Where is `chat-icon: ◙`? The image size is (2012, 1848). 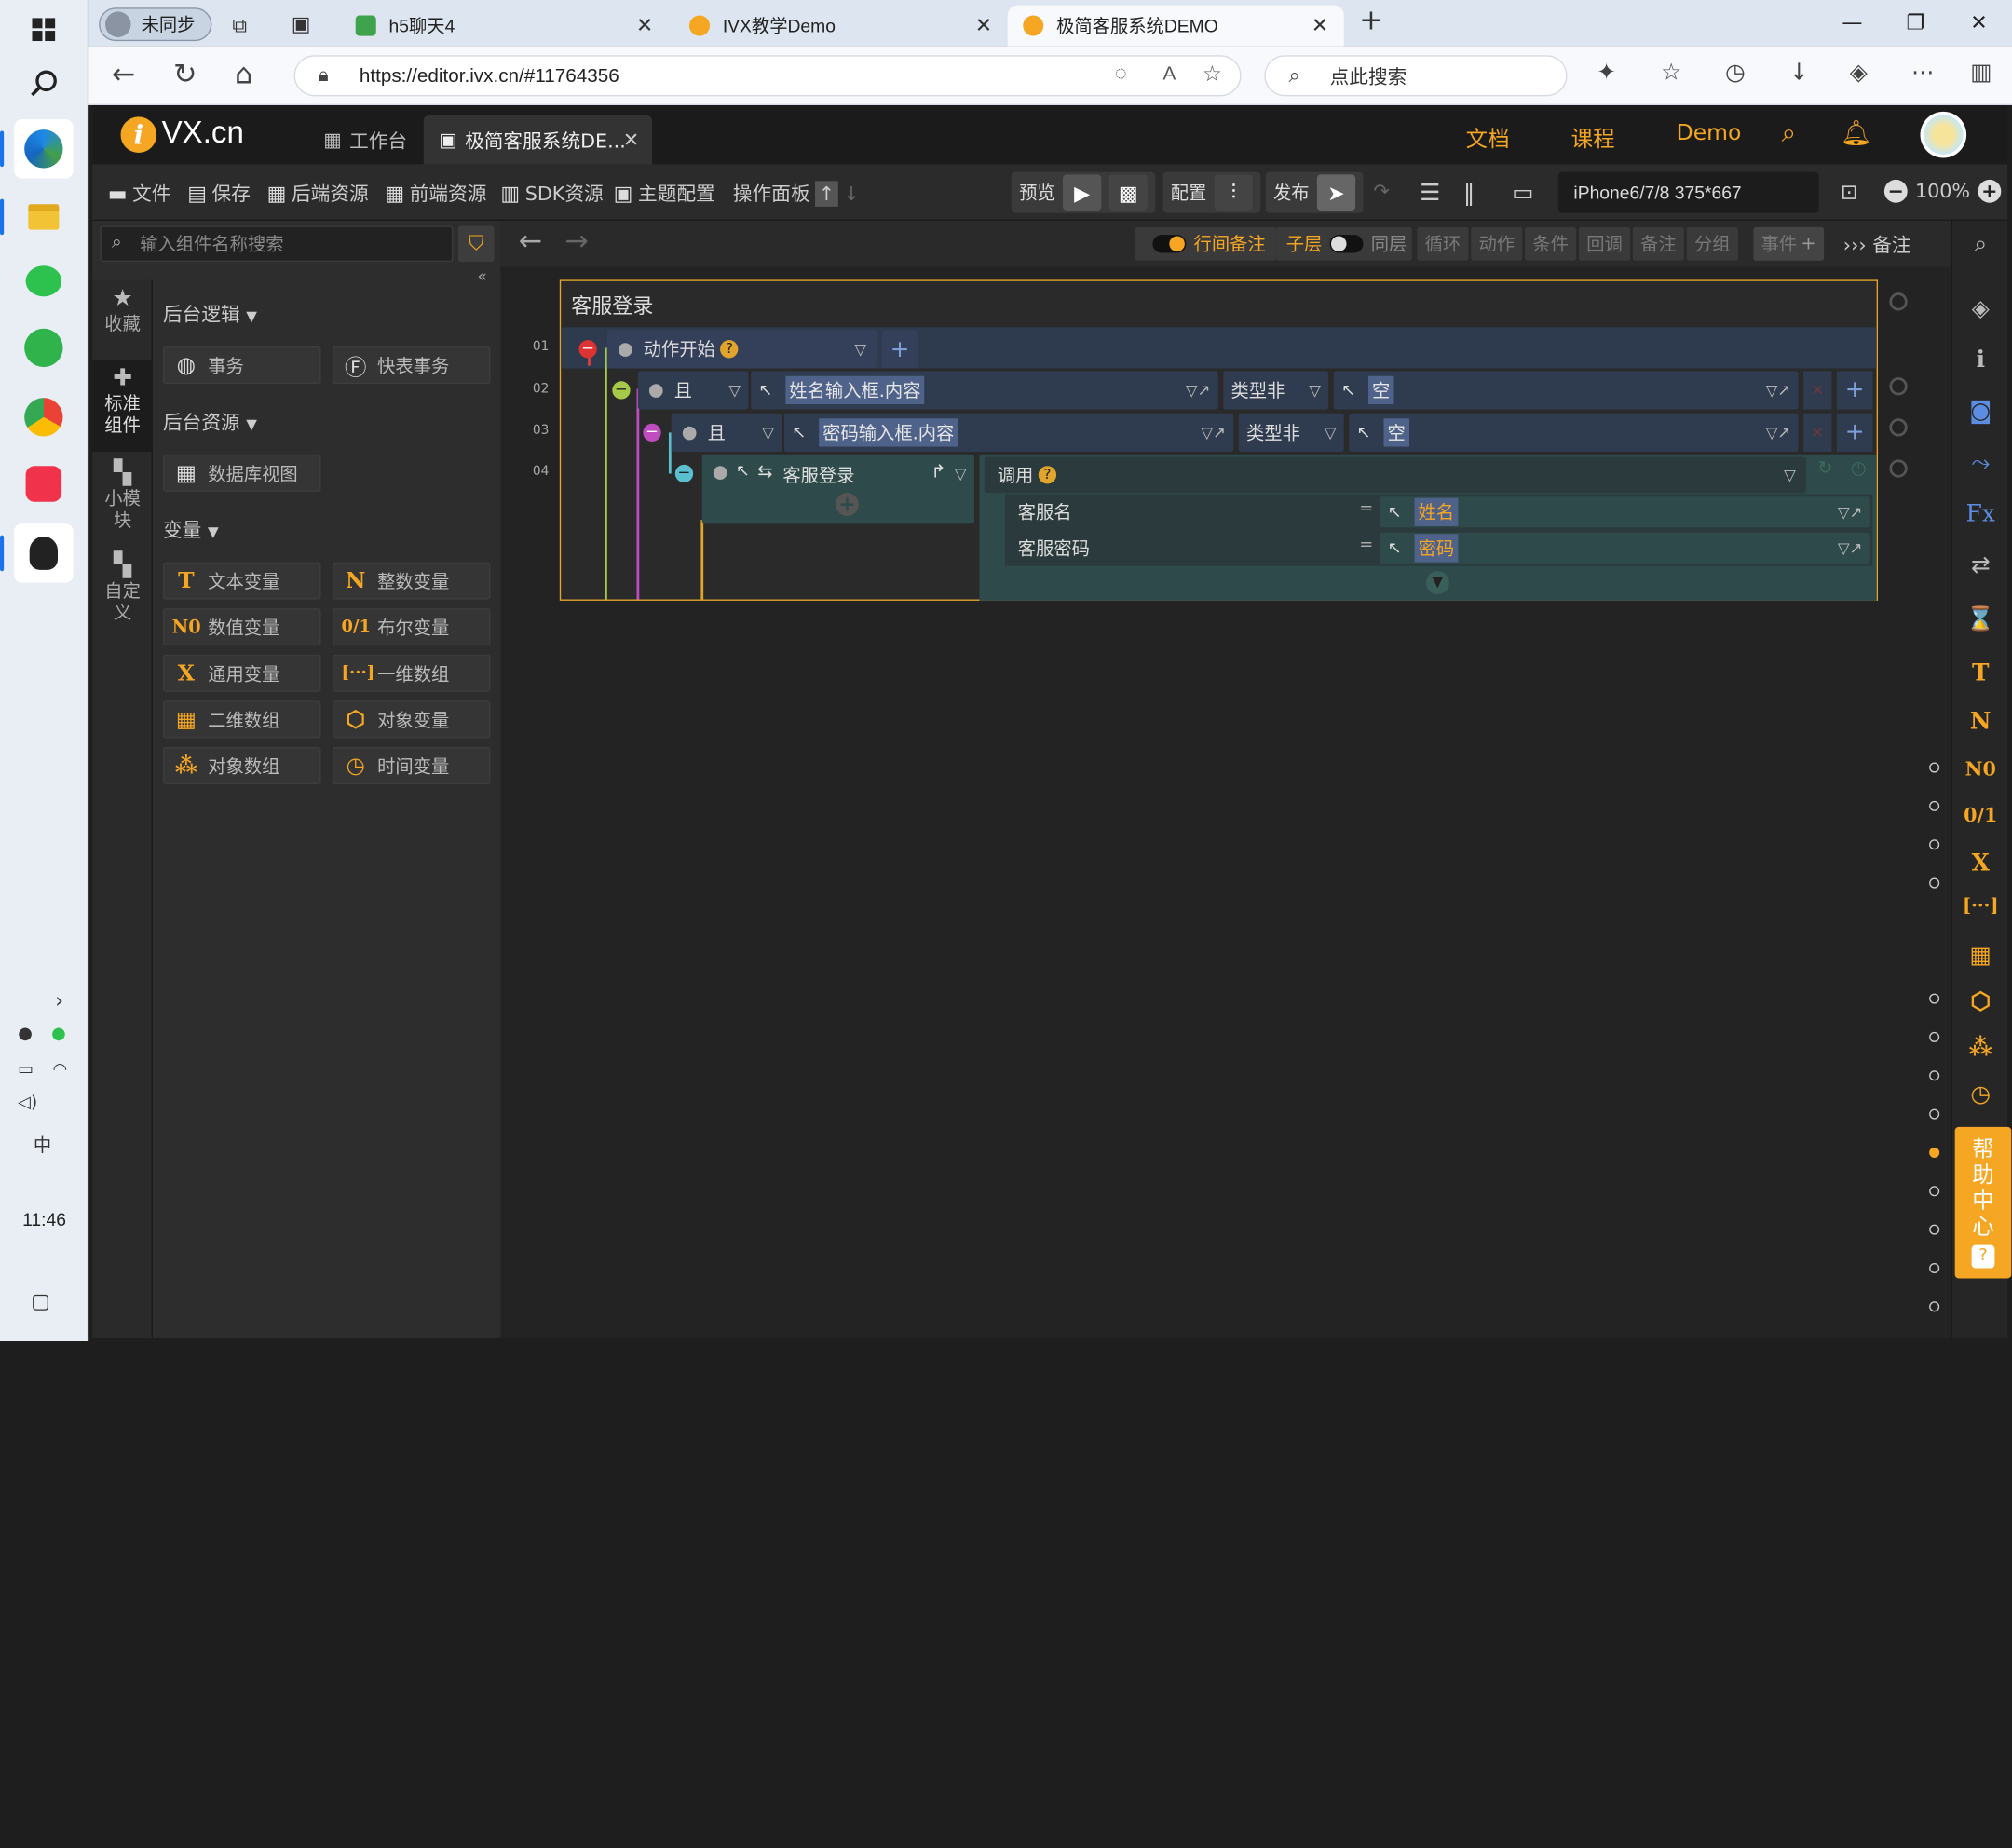
chat-icon: ◙ is located at coordinates (1980, 411).